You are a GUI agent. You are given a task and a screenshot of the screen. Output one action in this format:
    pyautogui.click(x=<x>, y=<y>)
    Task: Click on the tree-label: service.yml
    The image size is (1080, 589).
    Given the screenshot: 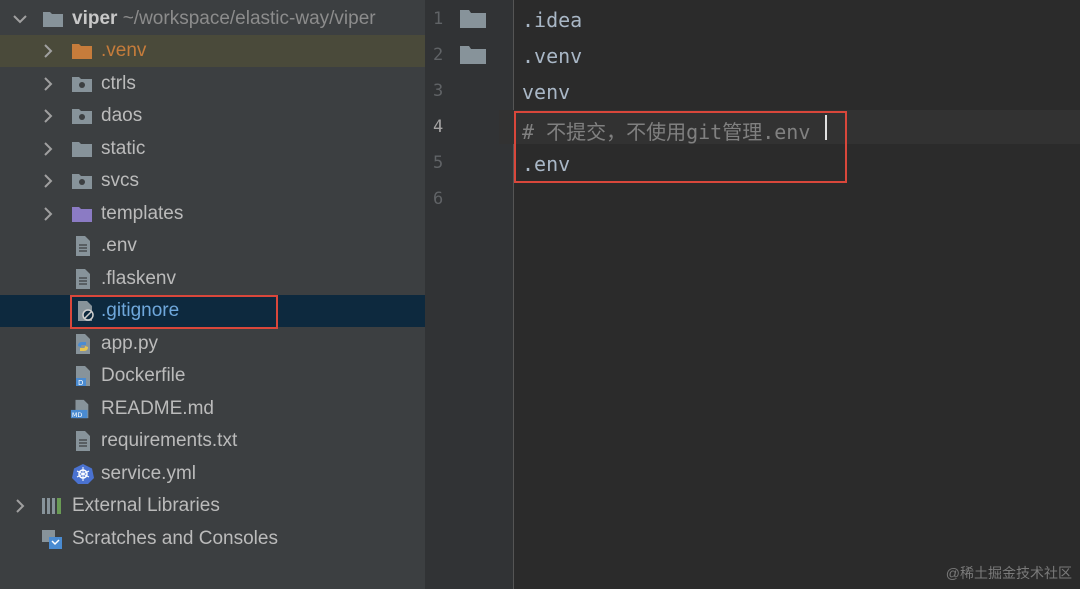 What is the action you would take?
    pyautogui.click(x=149, y=473)
    